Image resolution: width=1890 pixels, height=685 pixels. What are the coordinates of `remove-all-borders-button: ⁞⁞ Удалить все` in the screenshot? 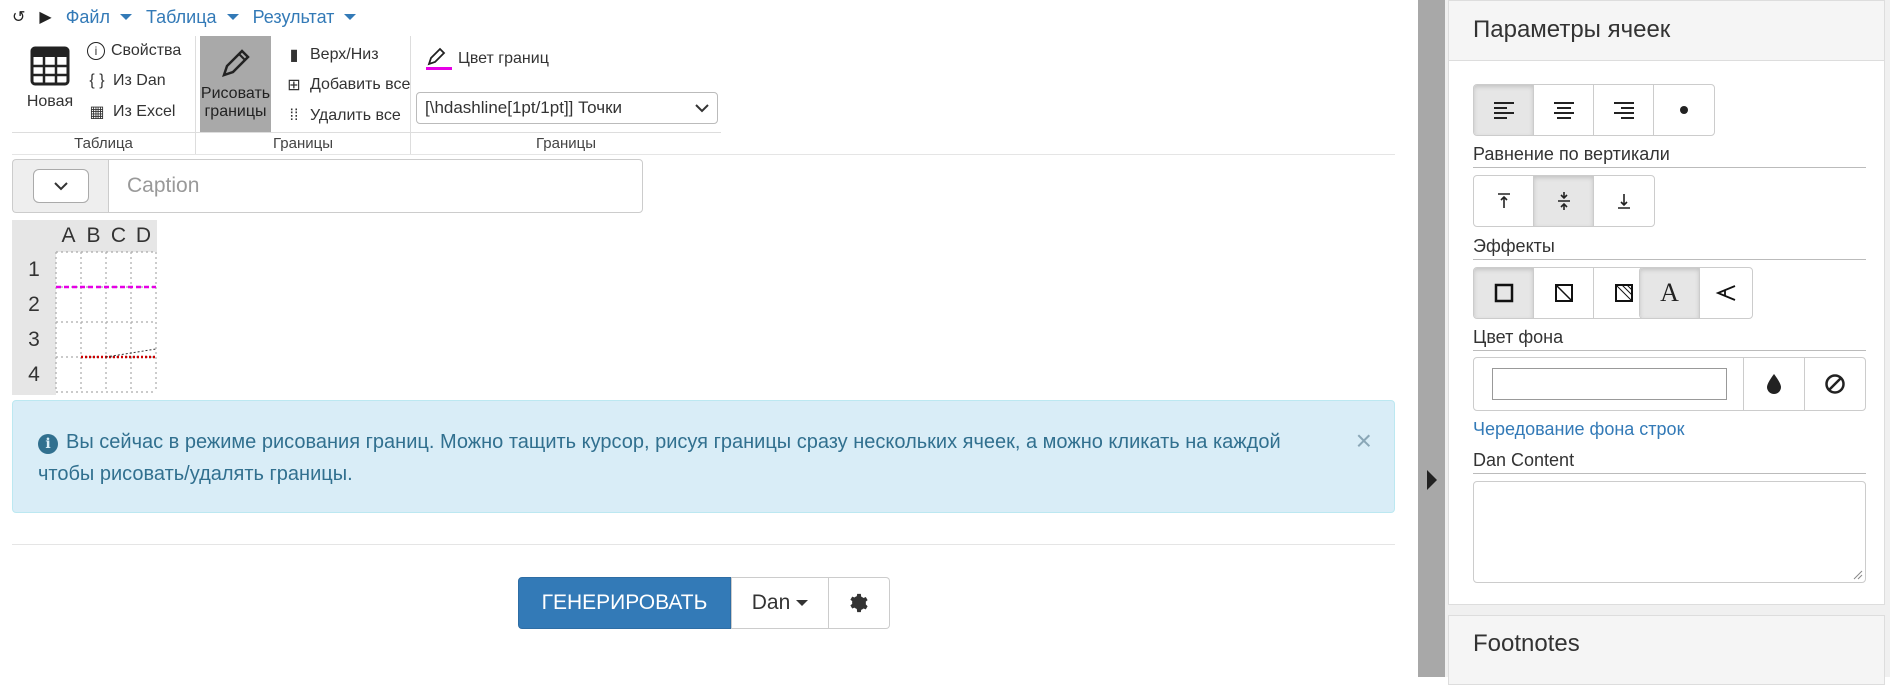 It's located at (342, 116).